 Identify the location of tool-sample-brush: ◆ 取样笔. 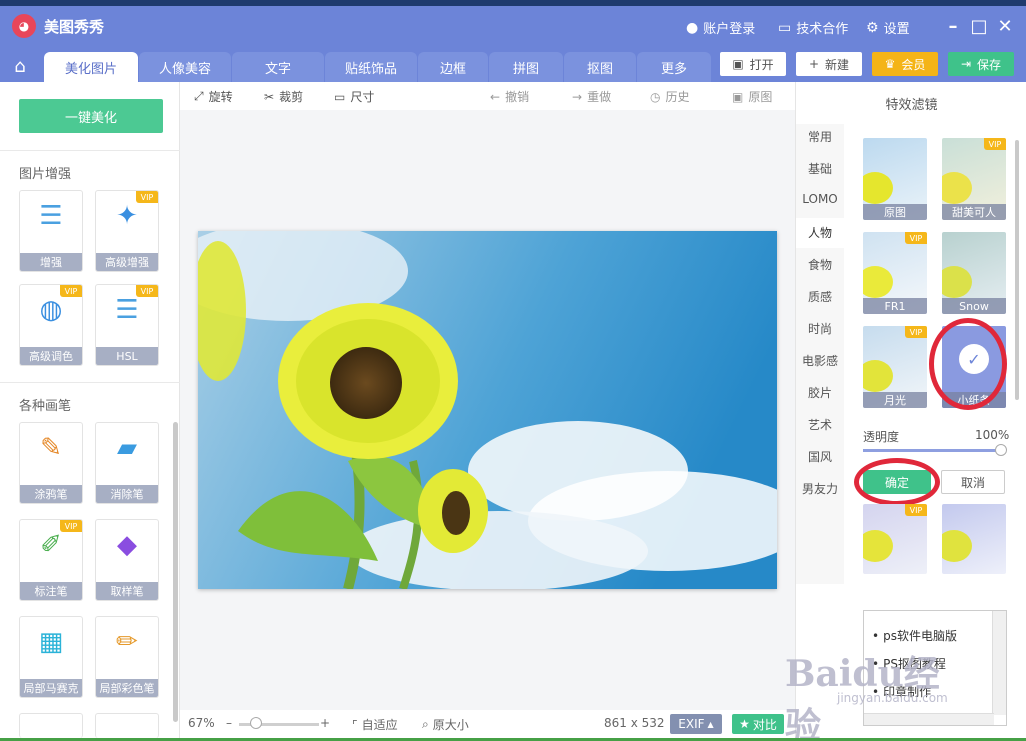
(127, 560).